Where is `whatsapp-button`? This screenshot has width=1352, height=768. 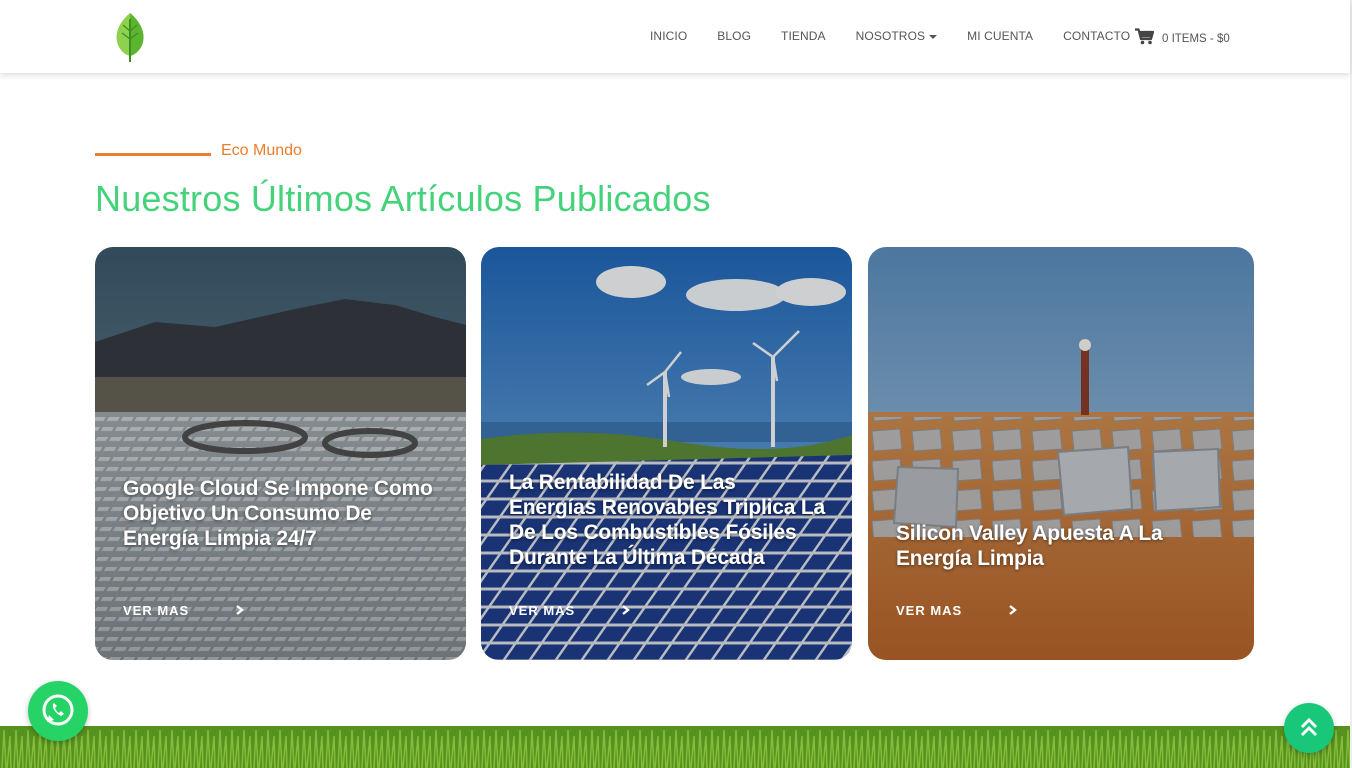
whatsapp-button is located at coordinates (58, 711).